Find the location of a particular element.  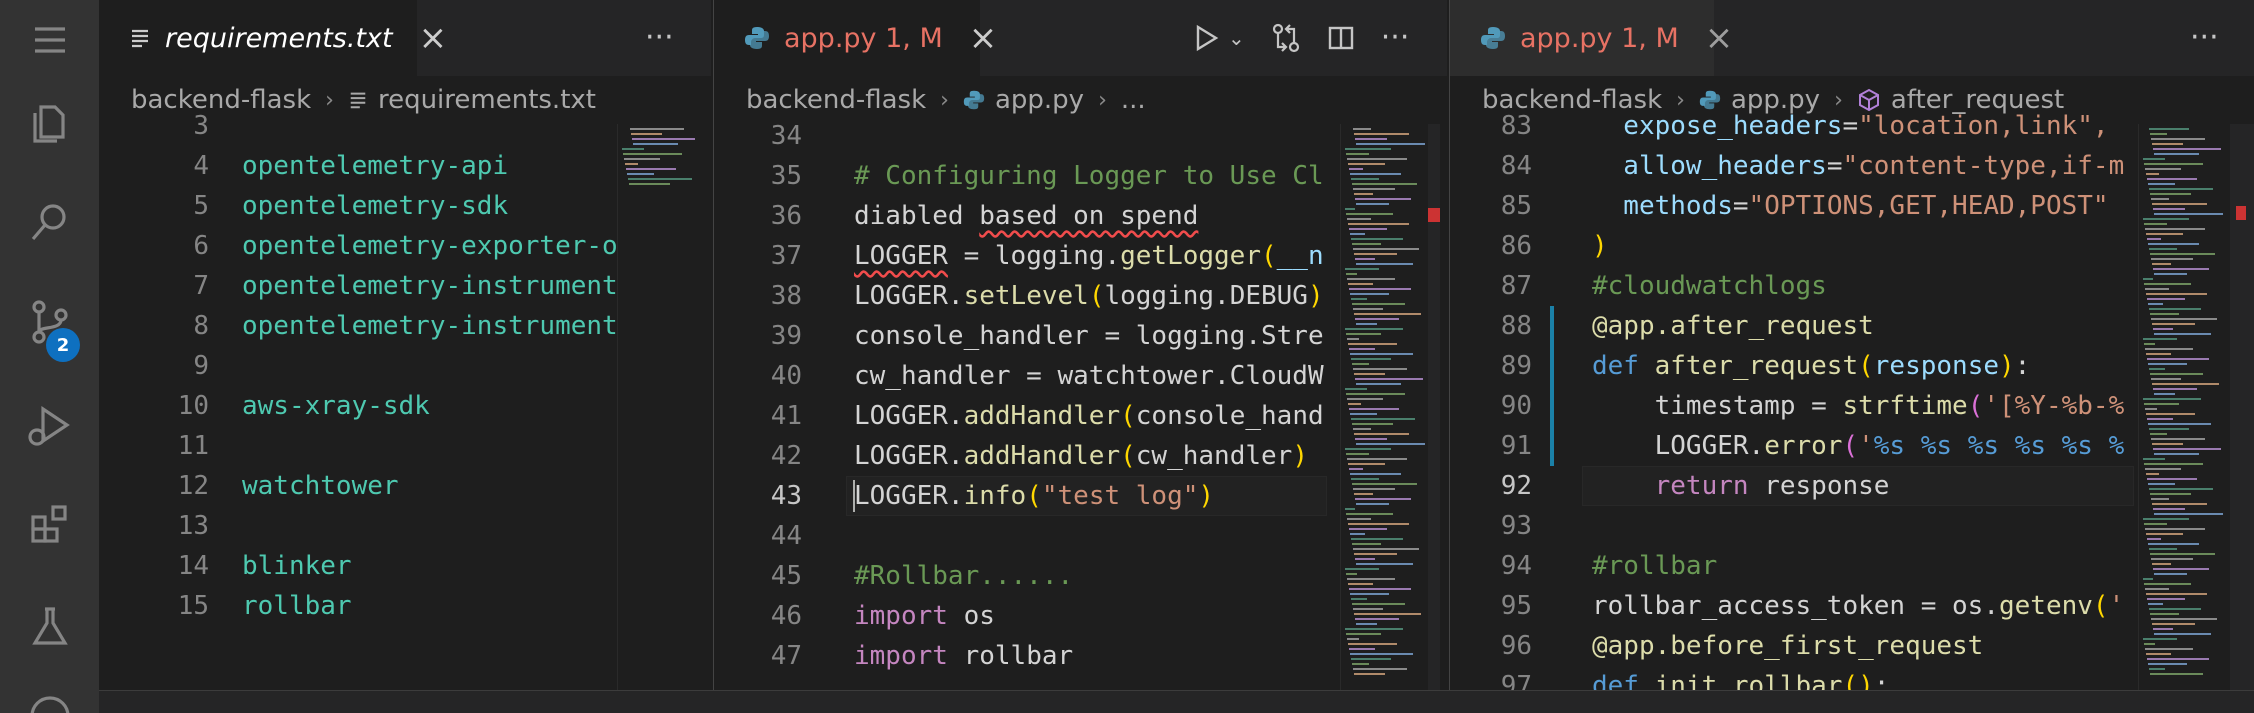

line-number: 44 is located at coordinates (786, 536).